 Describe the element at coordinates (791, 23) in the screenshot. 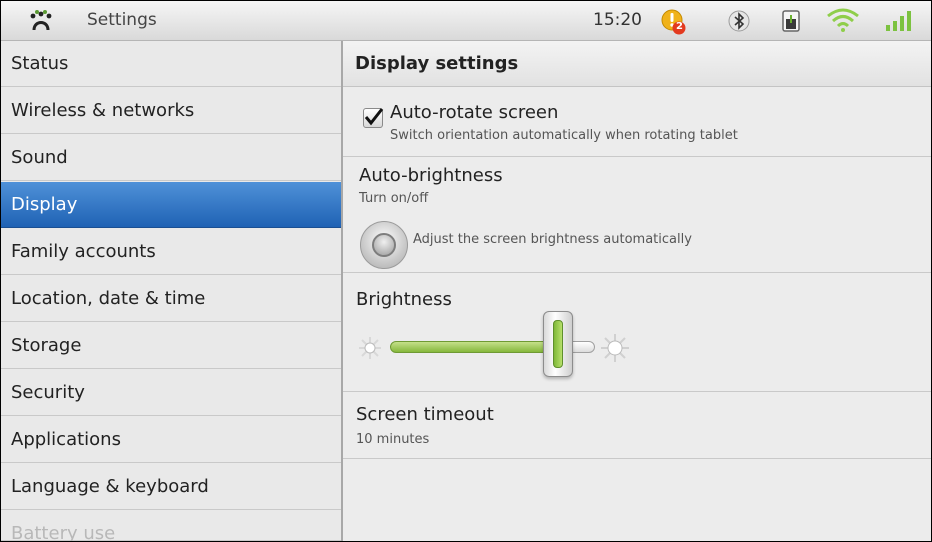

I see `battery-icon` at that location.